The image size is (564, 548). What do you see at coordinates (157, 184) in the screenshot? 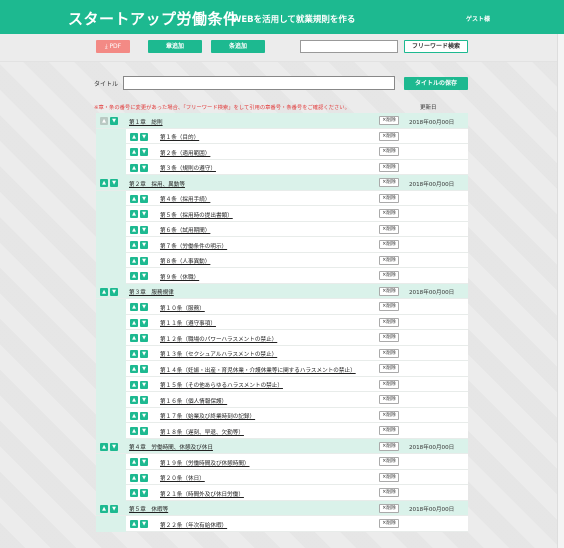
I see `chapter-title-link: 第２章 採用、異動等` at bounding box center [157, 184].